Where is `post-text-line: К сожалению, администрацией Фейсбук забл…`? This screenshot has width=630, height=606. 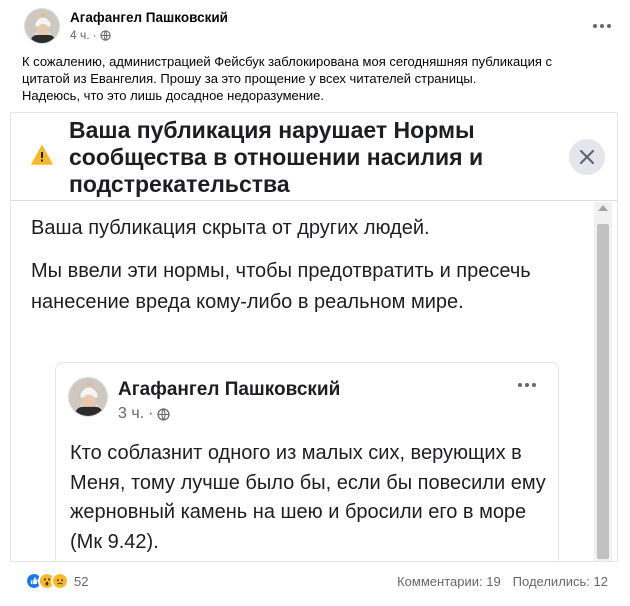
post-text-line: К сожалению, администрацией Фейсбук забл… is located at coordinates (287, 61).